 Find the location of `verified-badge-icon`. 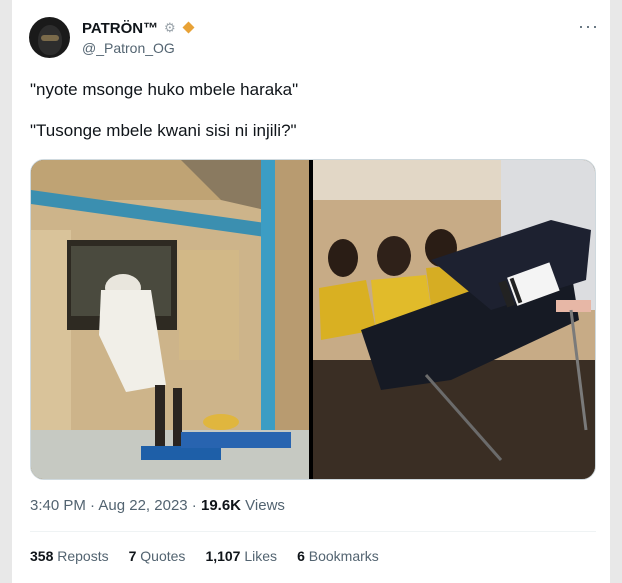

verified-badge-icon is located at coordinates (188, 27).